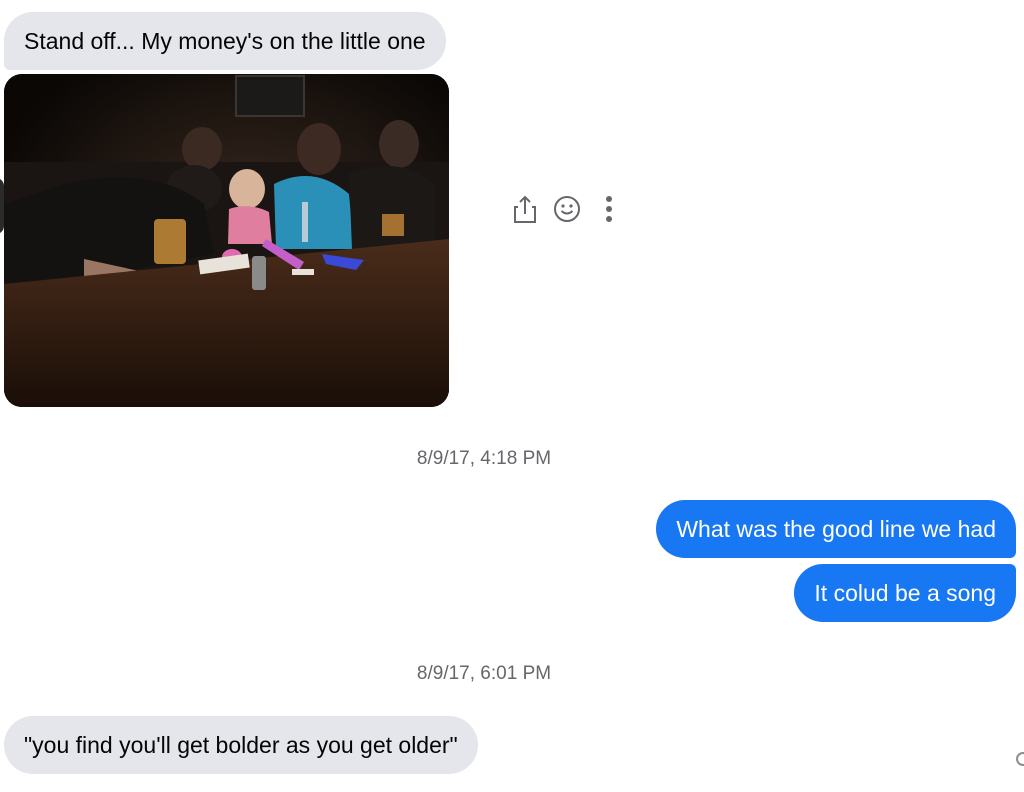 Image resolution: width=1024 pixels, height=792 pixels. What do you see at coordinates (1020, 759) in the screenshot?
I see `read-receipt-icon` at bounding box center [1020, 759].